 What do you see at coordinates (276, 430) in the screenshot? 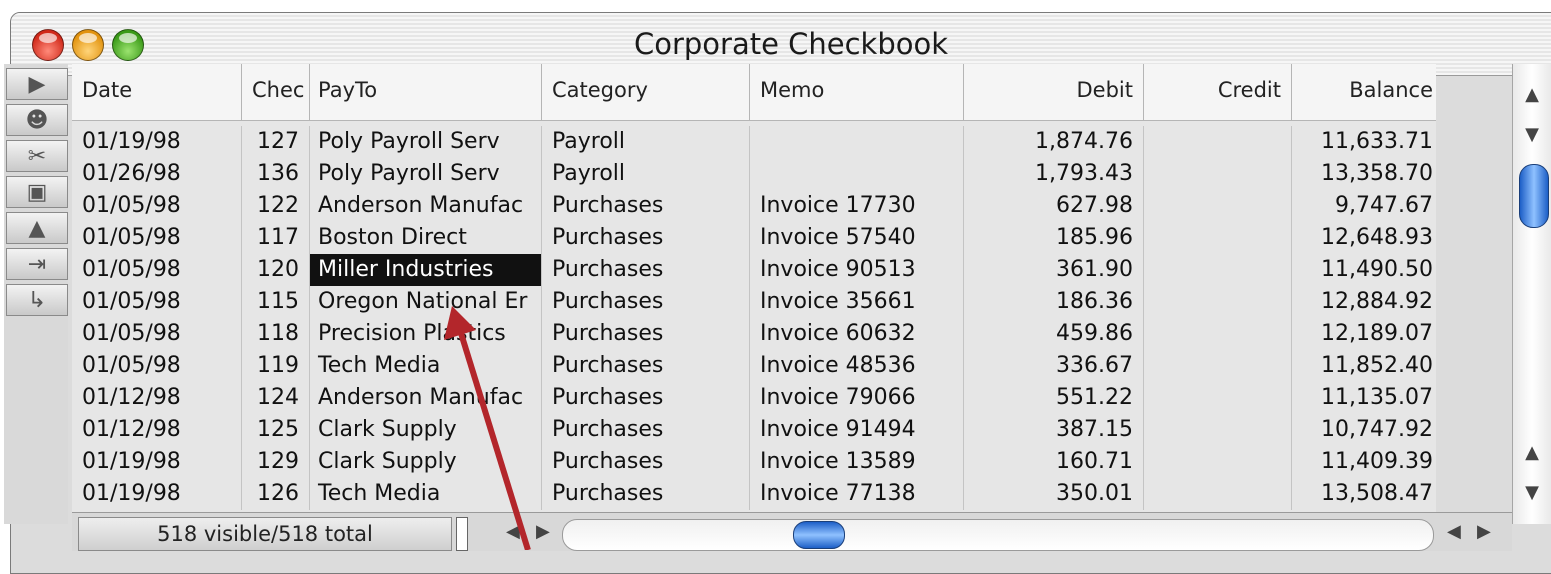
I see `cell-check: 125` at bounding box center [276, 430].